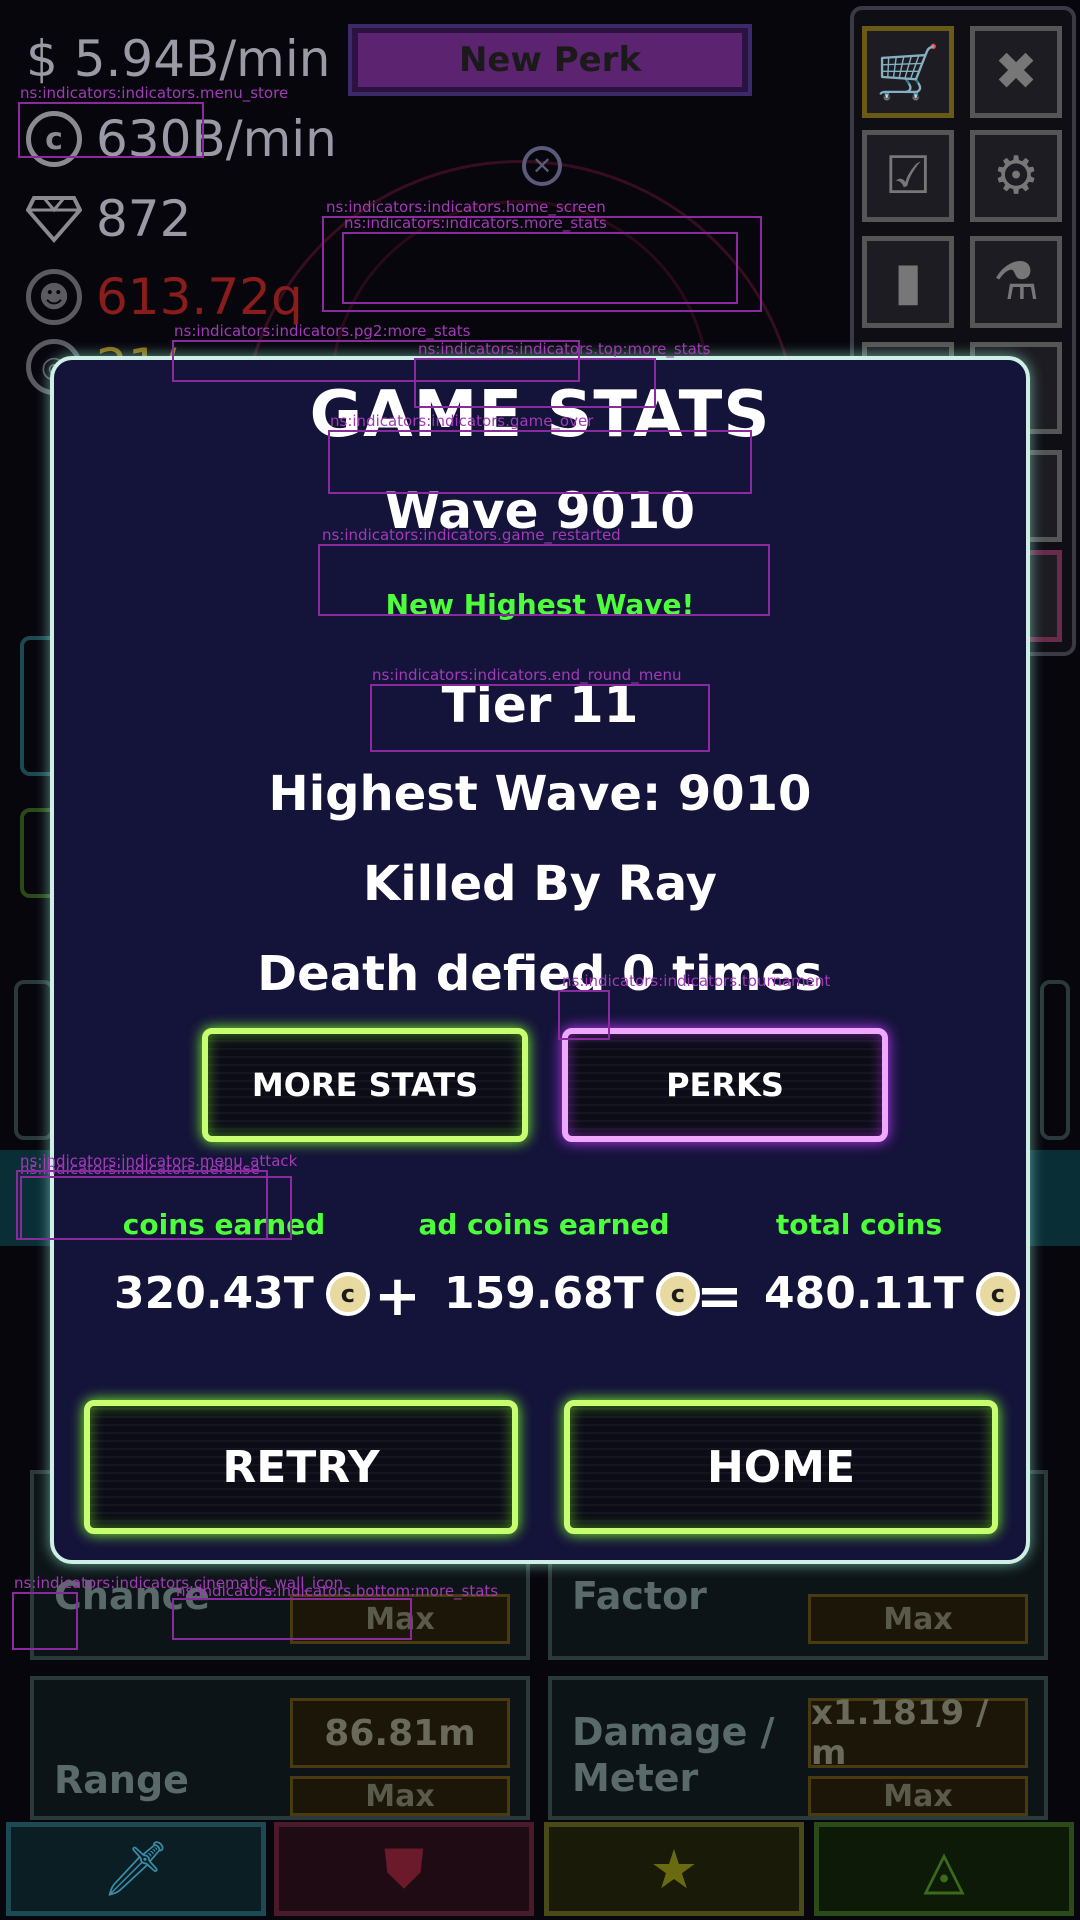  I want to click on indicator-box-defense, so click(156, 1208).